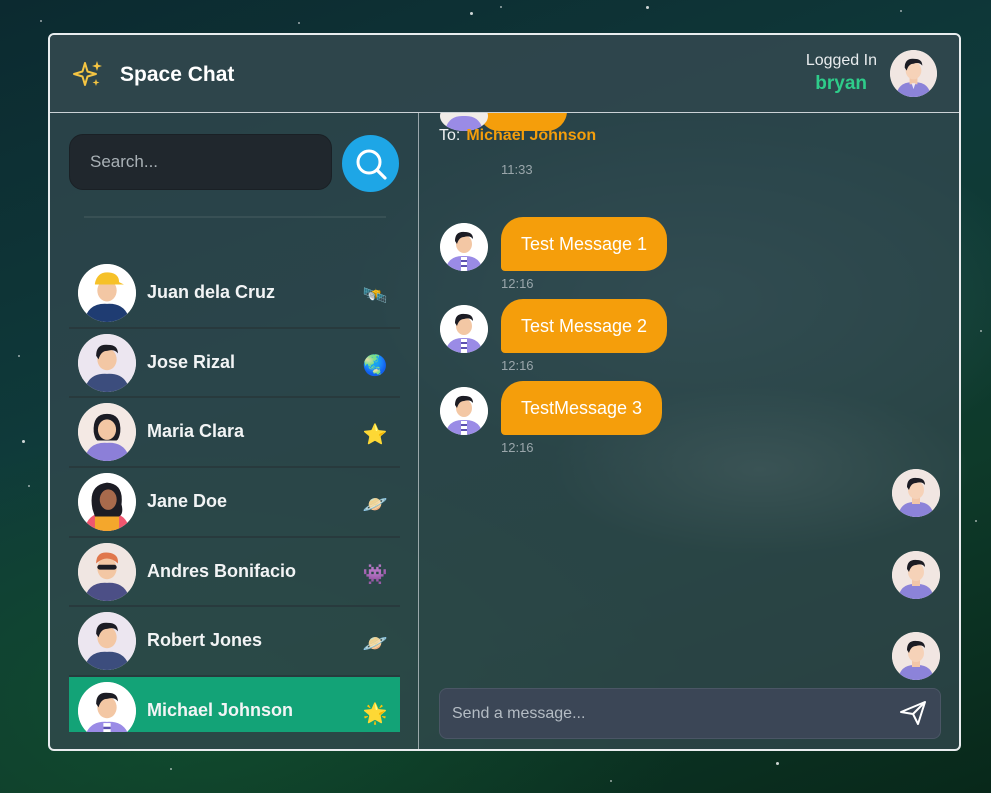 Image resolution: width=991 pixels, height=793 pixels. I want to click on current-user-avatar, so click(913, 73).